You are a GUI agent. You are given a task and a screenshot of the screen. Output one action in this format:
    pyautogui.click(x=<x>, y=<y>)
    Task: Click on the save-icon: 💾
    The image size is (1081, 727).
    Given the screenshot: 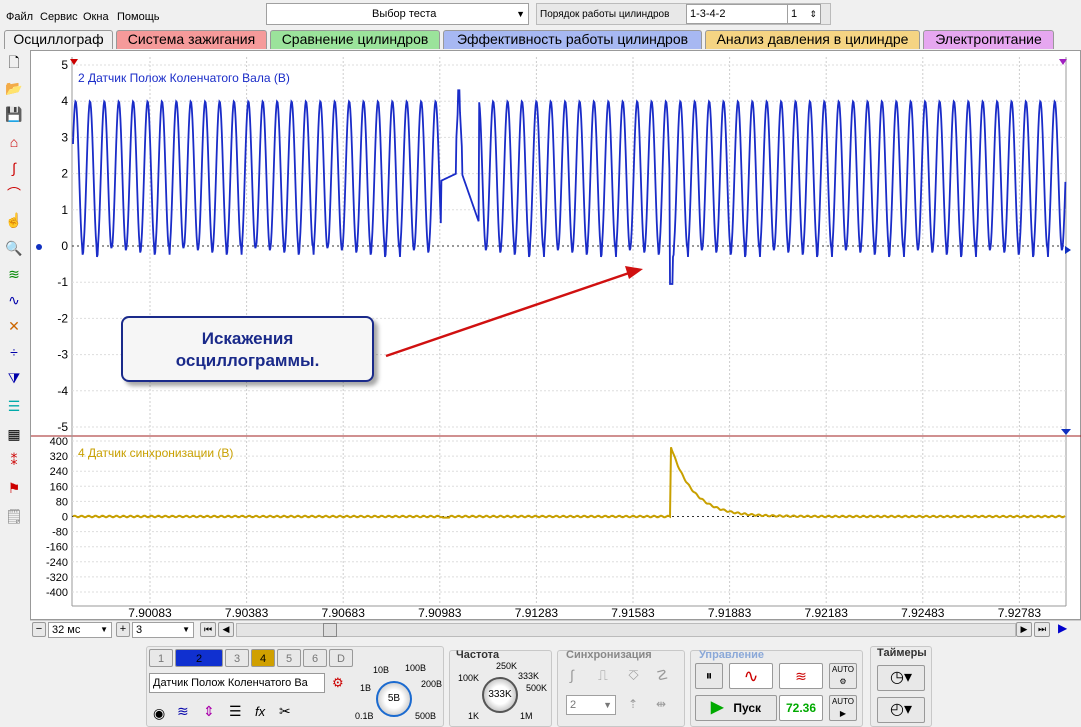 What is the action you would take?
    pyautogui.click(x=14, y=114)
    